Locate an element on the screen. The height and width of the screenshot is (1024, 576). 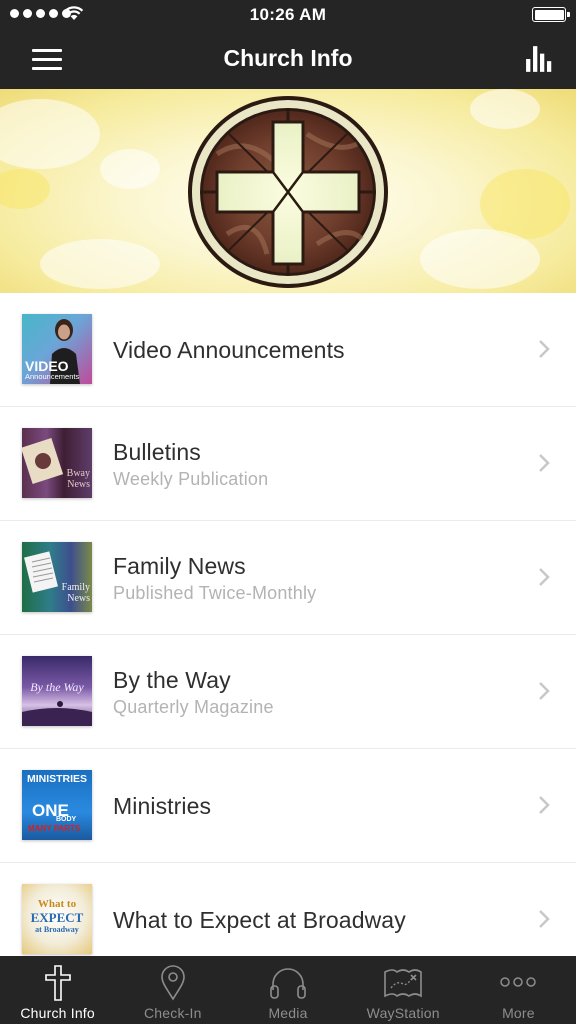
thumb-bway-text: Bway is located at coordinates (78, 473).